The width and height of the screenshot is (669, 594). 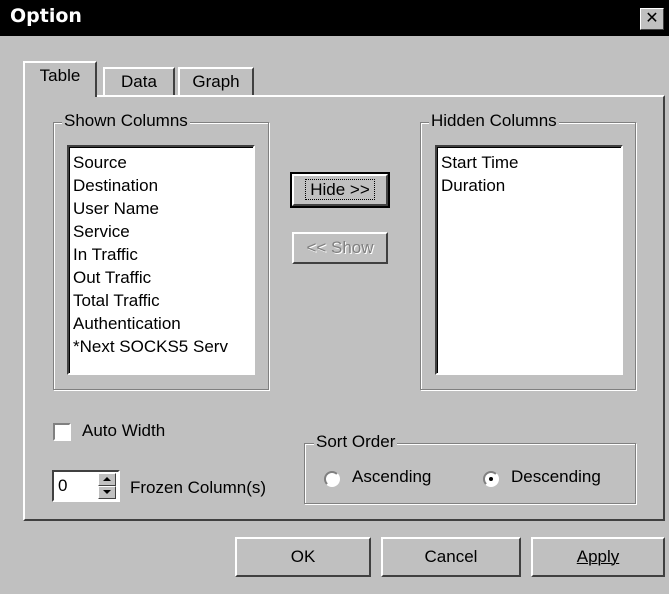 What do you see at coordinates (163, 346) in the screenshot?
I see `list-item: *Next SOCKS5 Serv` at bounding box center [163, 346].